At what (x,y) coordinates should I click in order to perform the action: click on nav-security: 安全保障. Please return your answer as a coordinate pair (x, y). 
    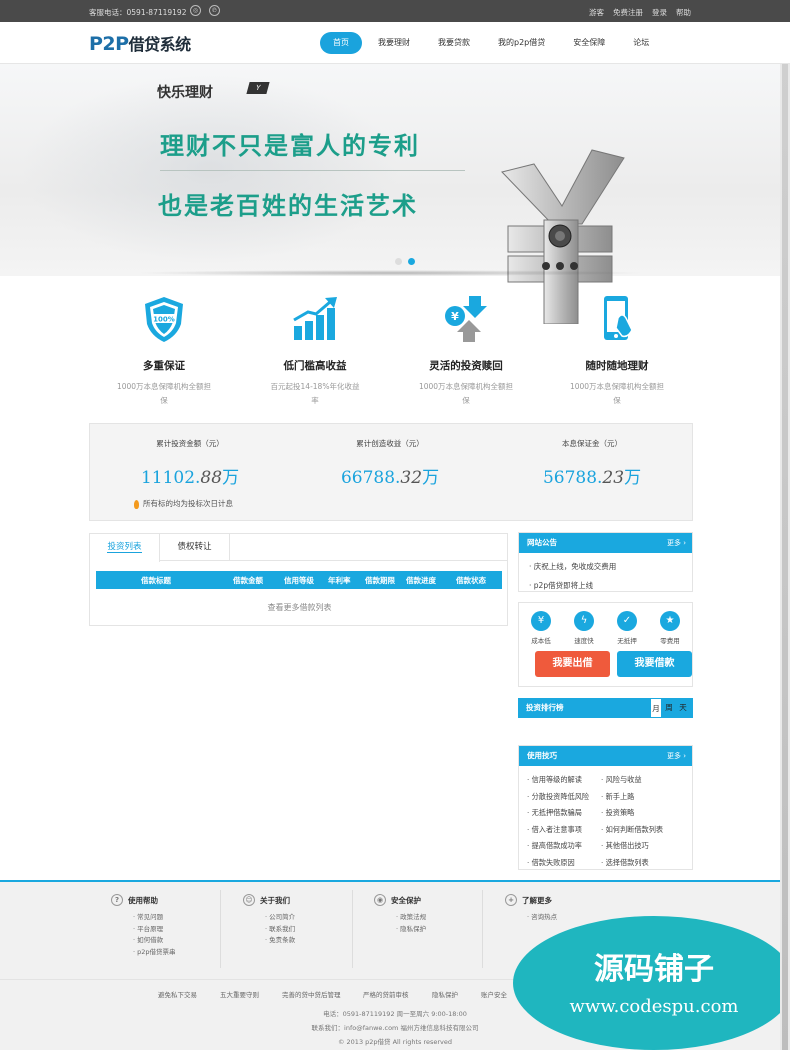
    Looking at the image, I should click on (589, 43).